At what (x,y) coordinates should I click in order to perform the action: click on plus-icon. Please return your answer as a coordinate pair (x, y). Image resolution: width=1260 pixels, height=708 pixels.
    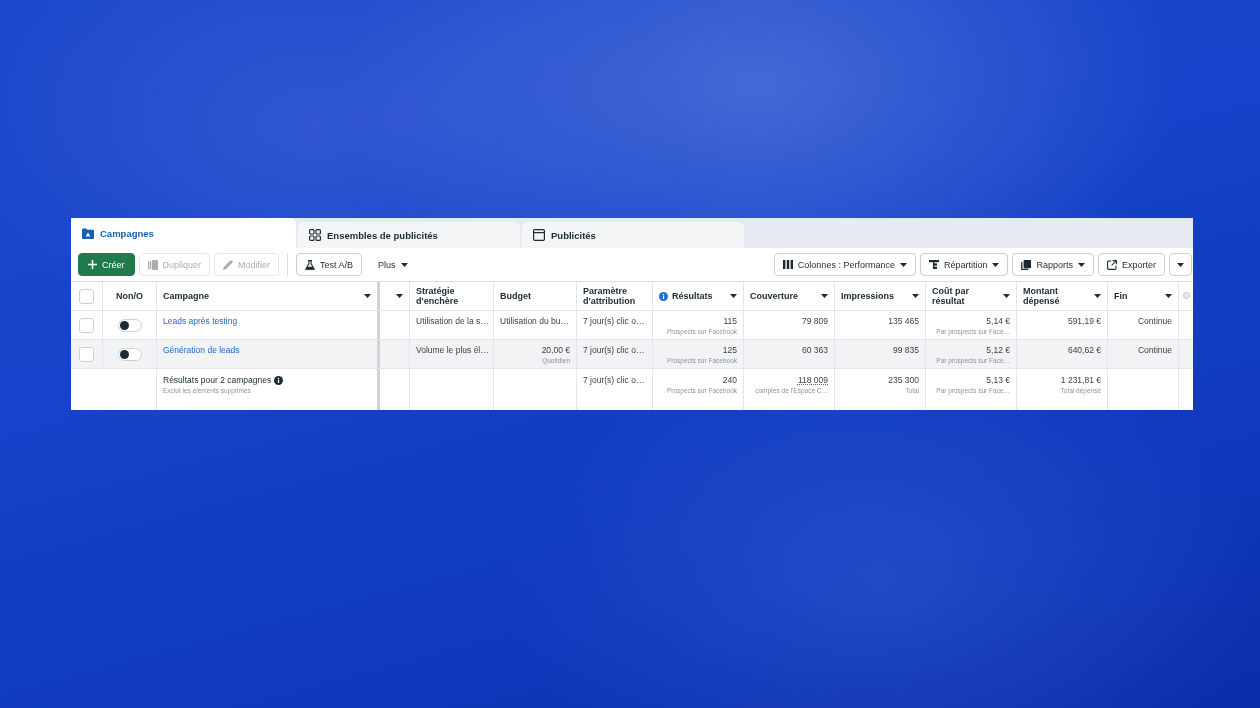
    Looking at the image, I should click on (92, 264).